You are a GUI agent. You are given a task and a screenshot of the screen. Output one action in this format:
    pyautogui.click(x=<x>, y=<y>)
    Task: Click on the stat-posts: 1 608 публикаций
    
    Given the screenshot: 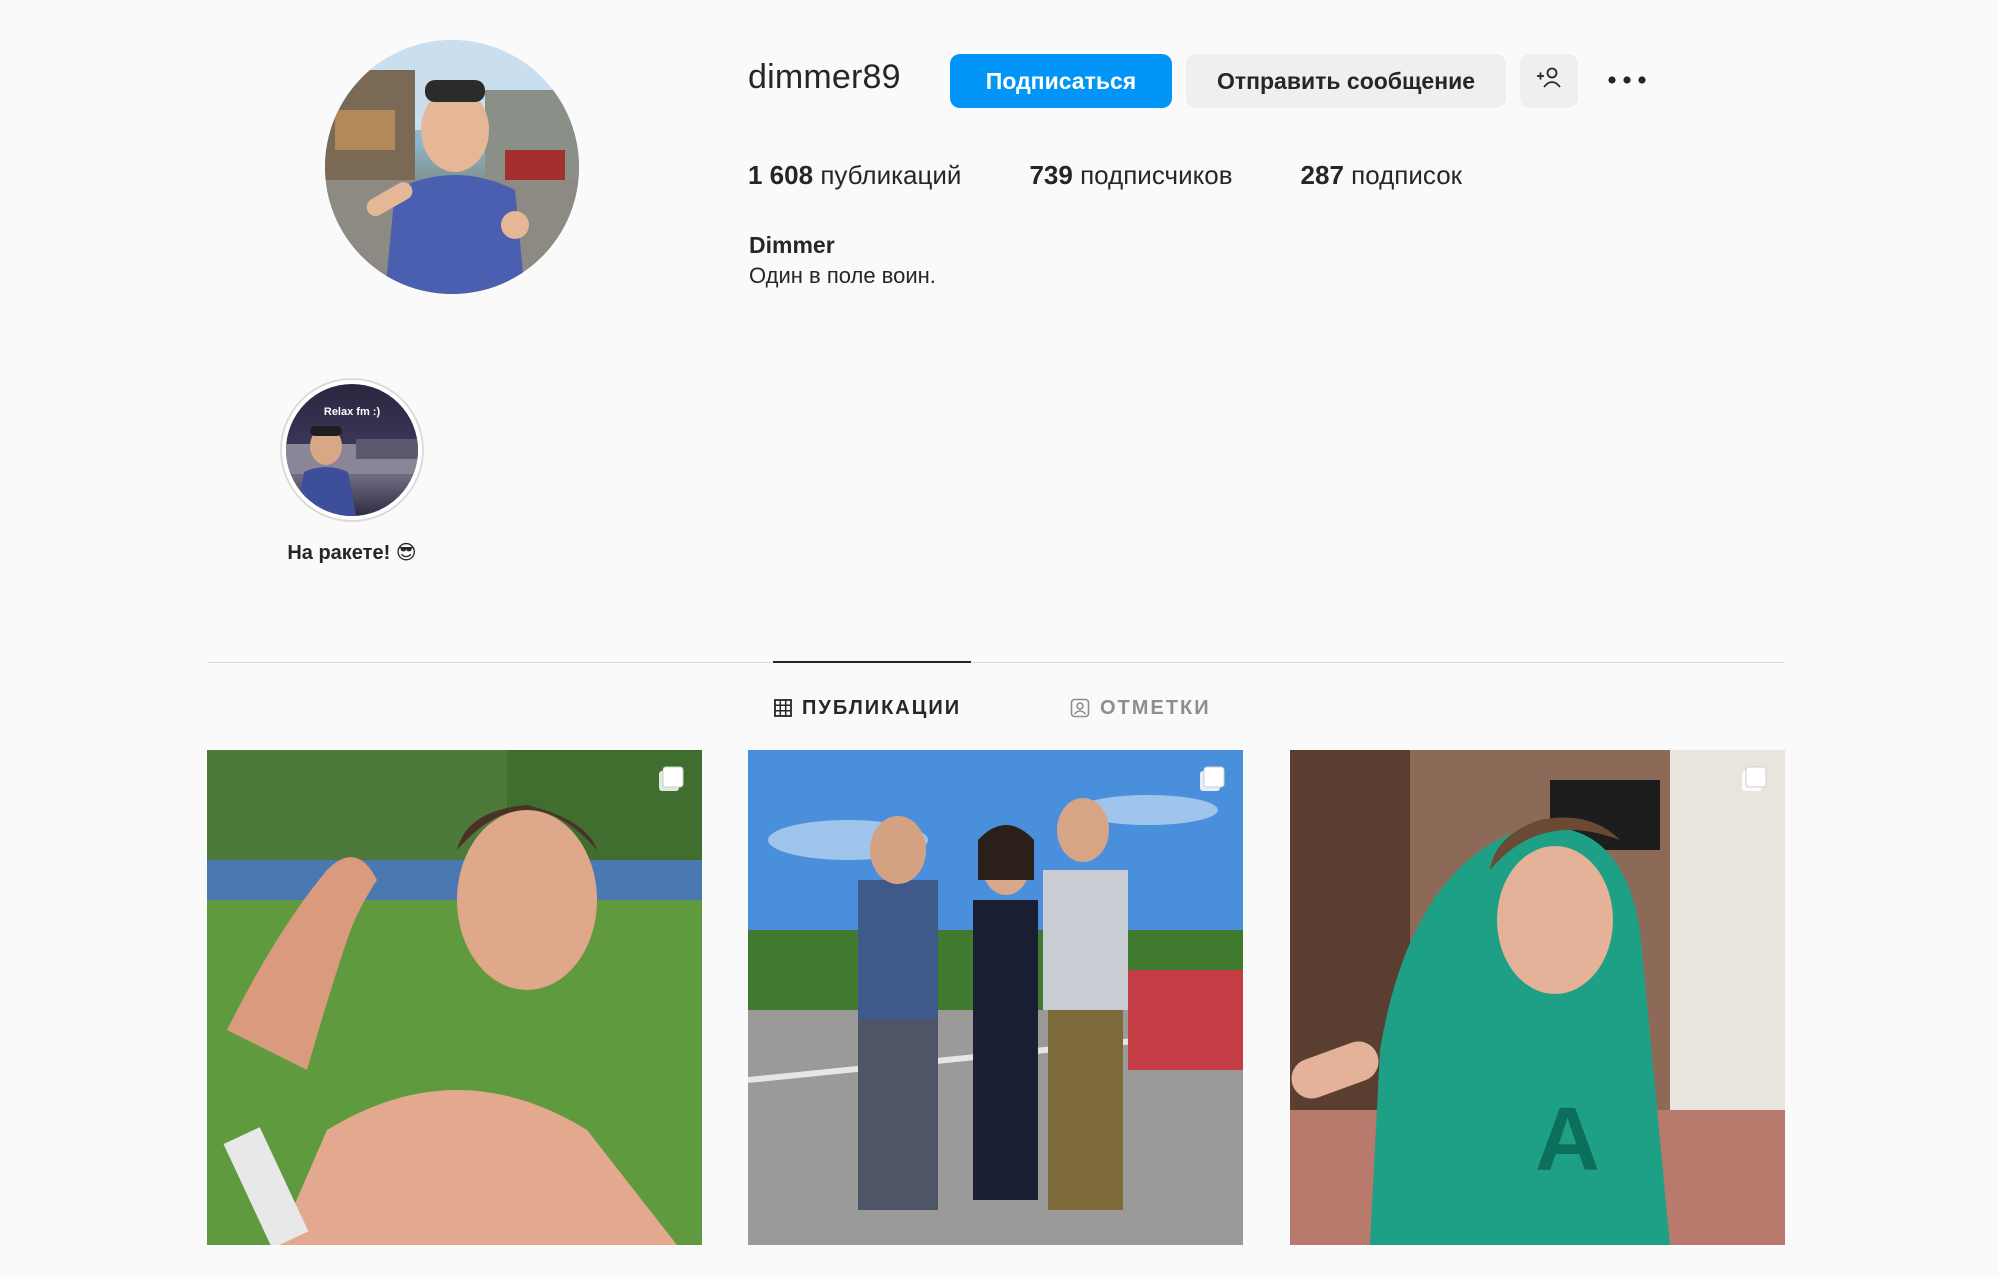 What is the action you would take?
    pyautogui.click(x=854, y=175)
    